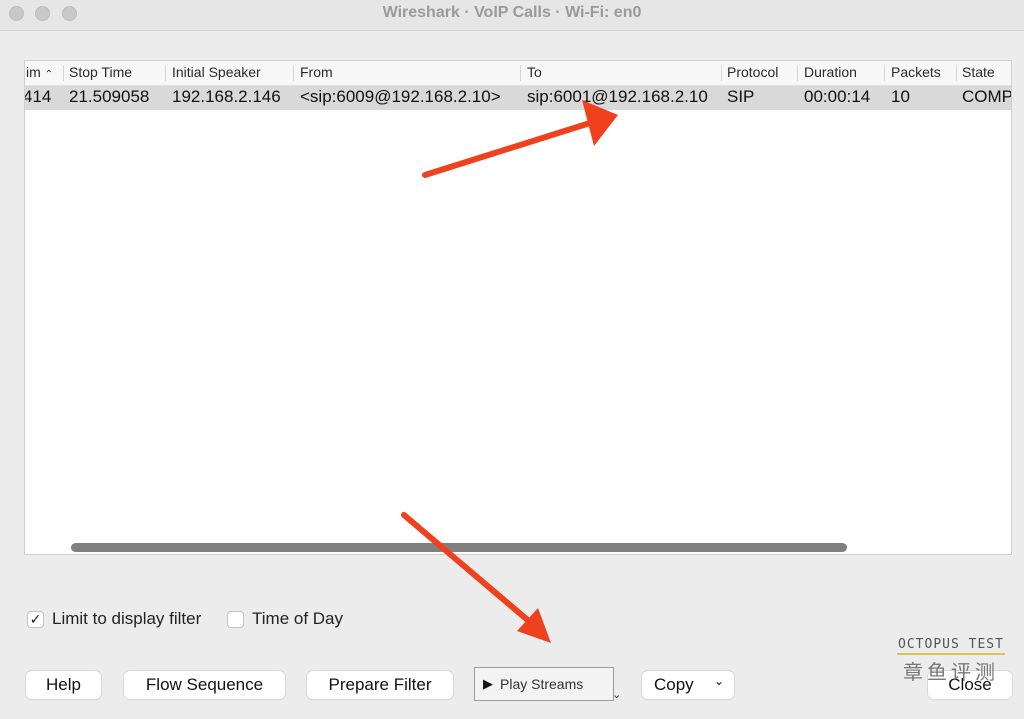 This screenshot has height=719, width=1024. What do you see at coordinates (35, 619) in the screenshot?
I see `checkmark-icon: ✓` at bounding box center [35, 619].